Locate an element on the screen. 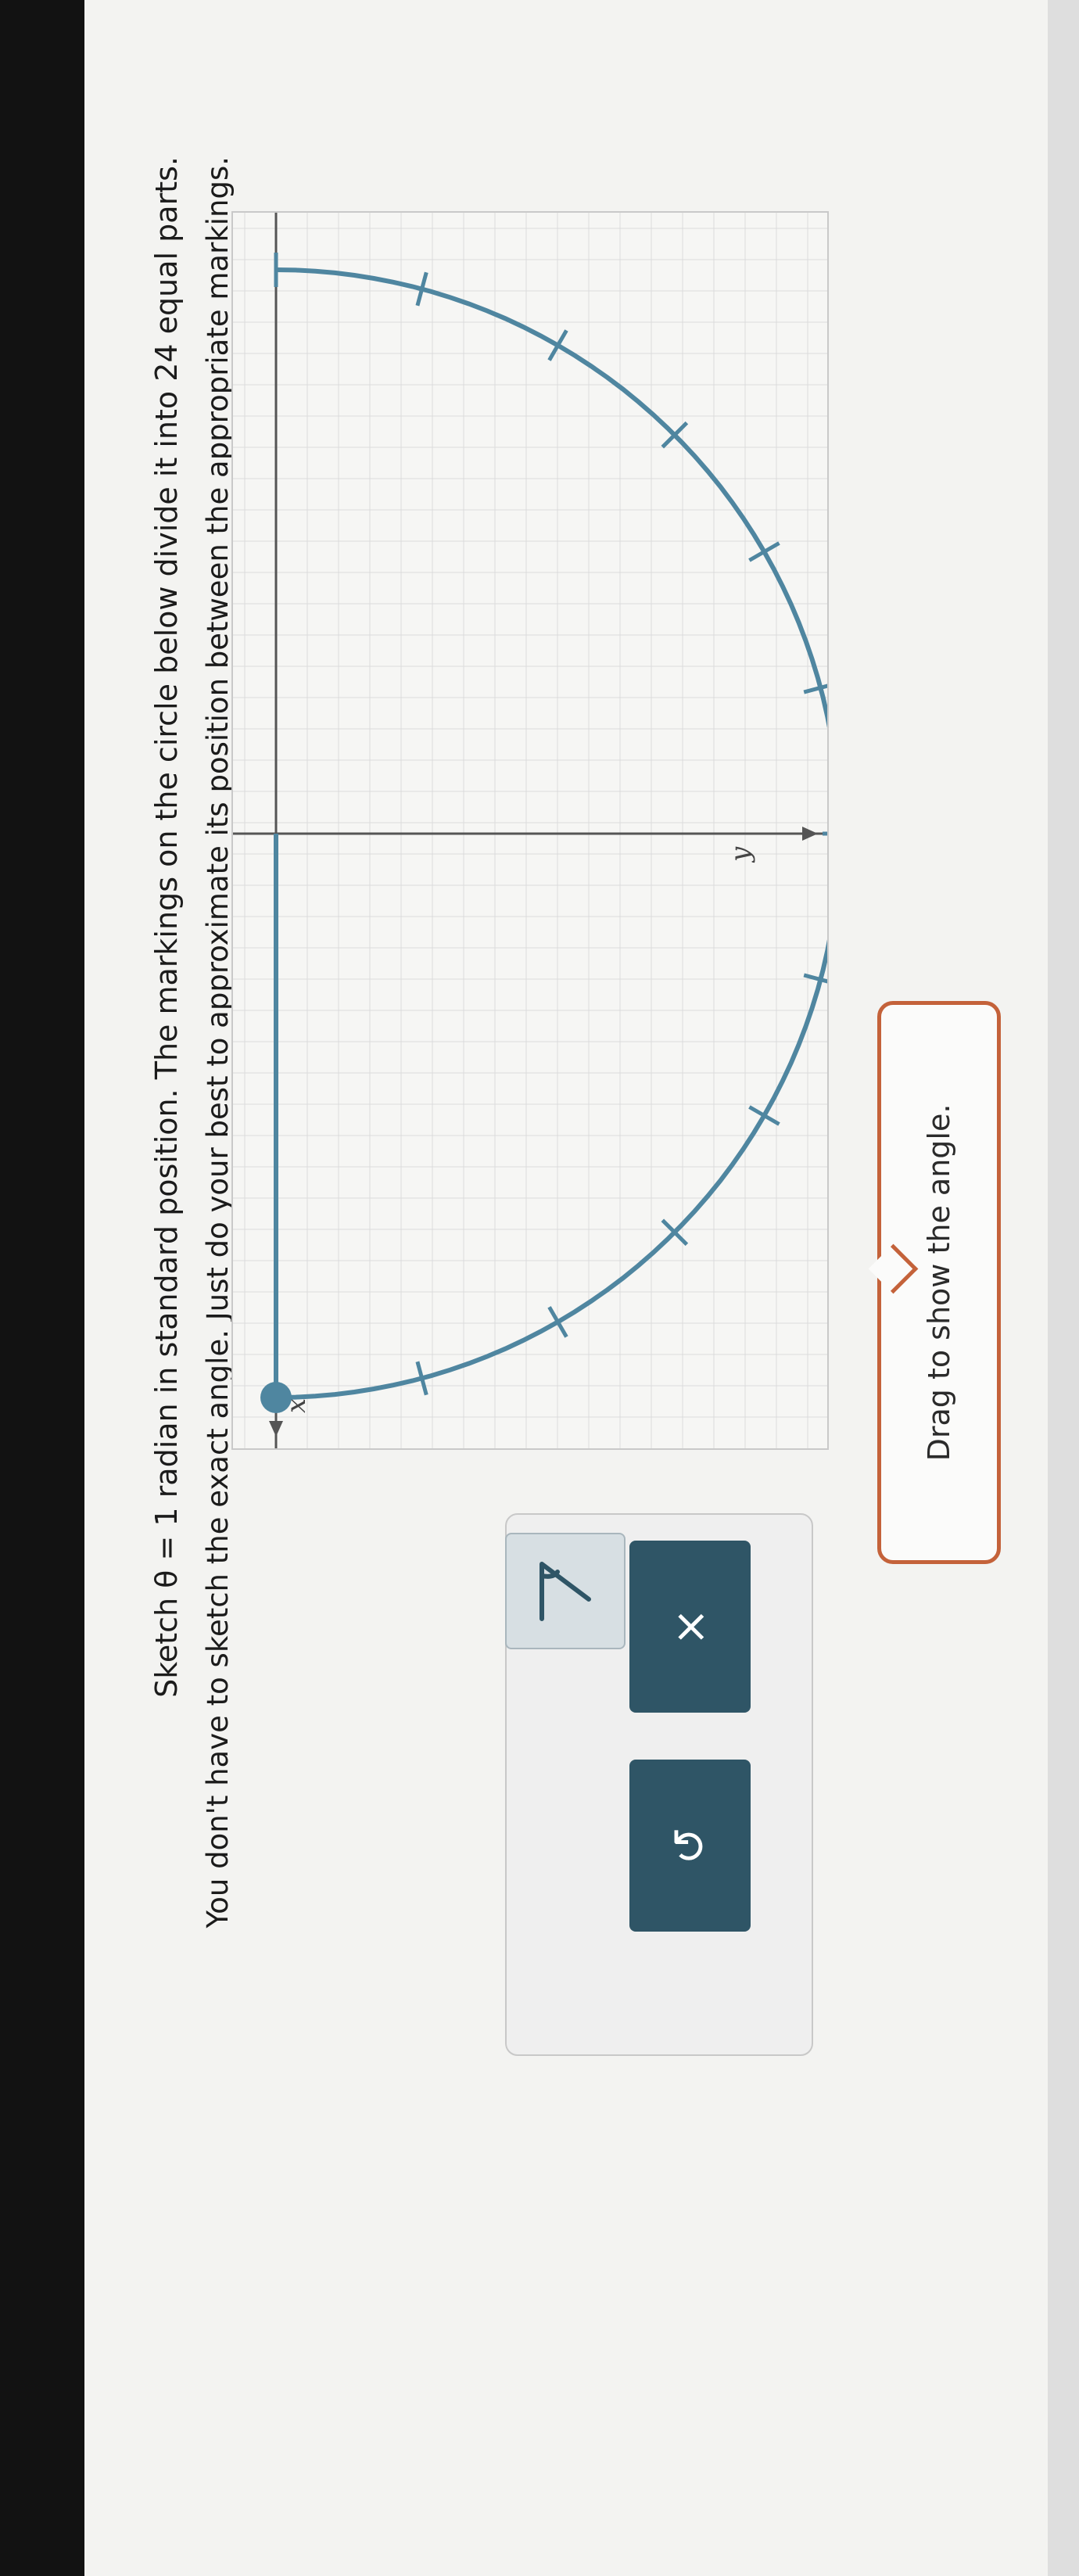 The width and height of the screenshot is (1079, 2576). y-axis-arrow is located at coordinates (810, 834).